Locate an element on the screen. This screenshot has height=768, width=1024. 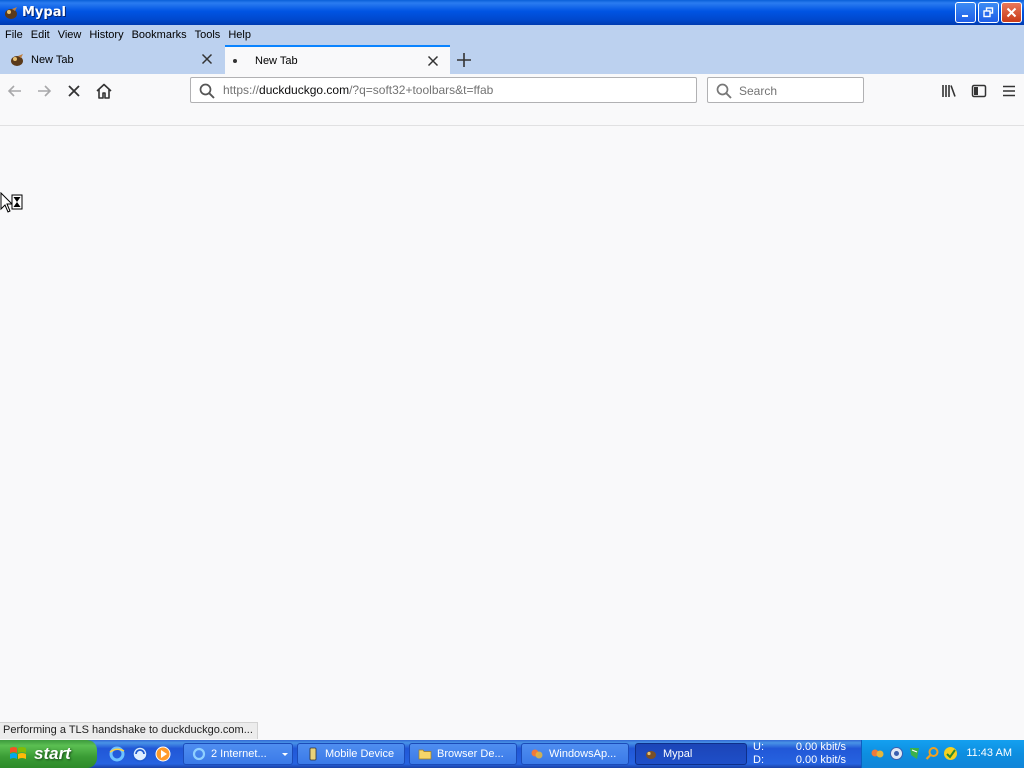
media-player-quicklaunch-icon is located at coordinates (163, 754).